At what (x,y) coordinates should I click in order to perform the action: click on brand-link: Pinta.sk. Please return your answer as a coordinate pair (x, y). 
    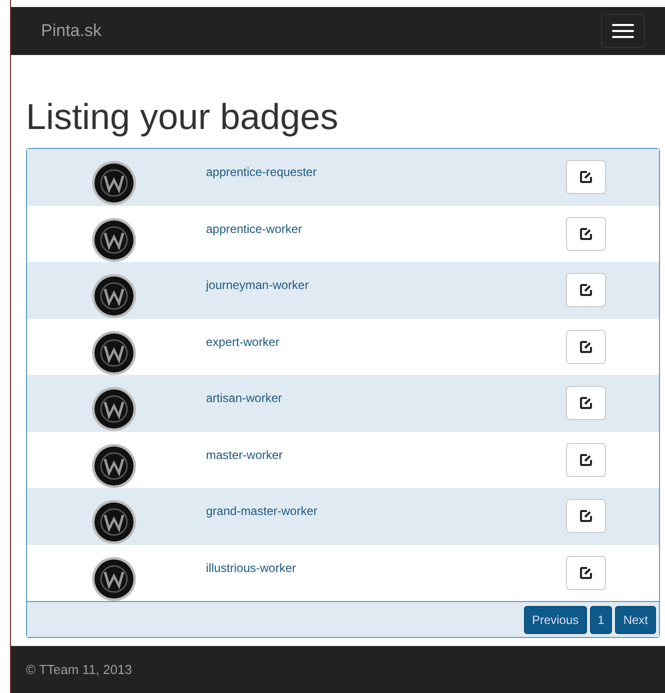
    Looking at the image, I should click on (71, 31).